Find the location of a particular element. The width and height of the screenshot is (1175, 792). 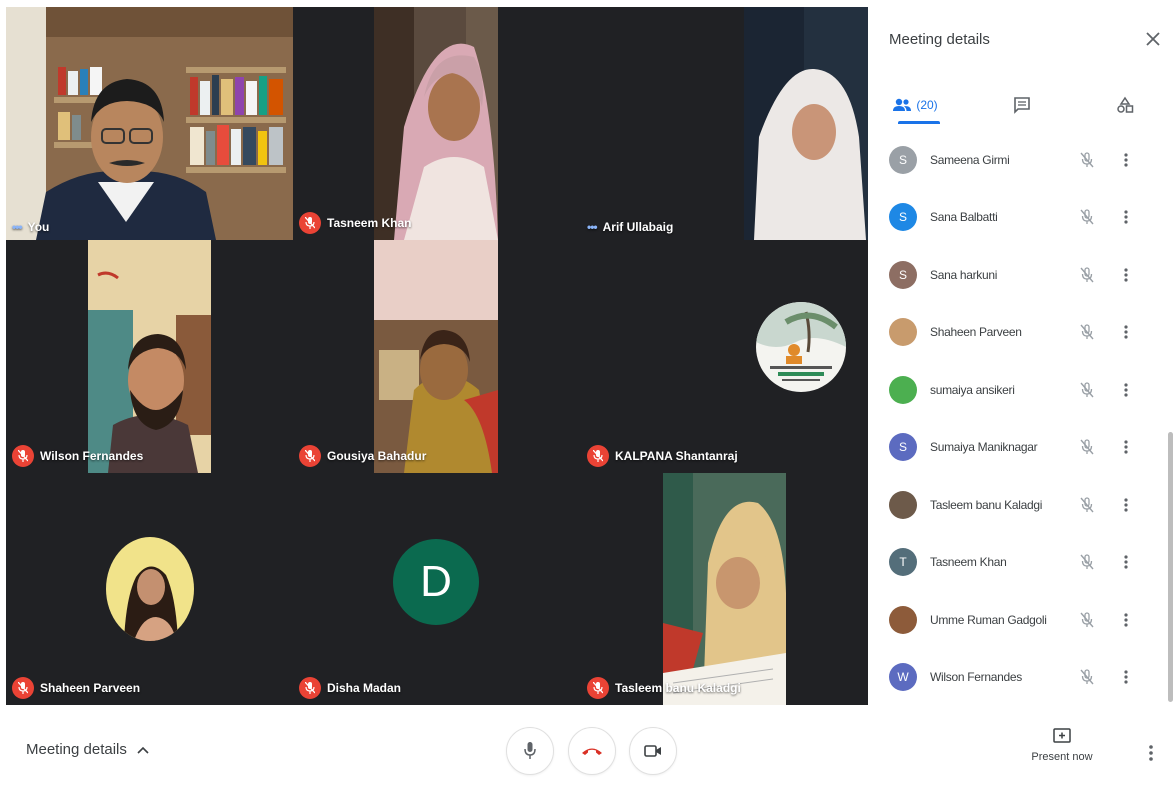

participant-name: Shaheen Parveen is located at coordinates (976, 332).